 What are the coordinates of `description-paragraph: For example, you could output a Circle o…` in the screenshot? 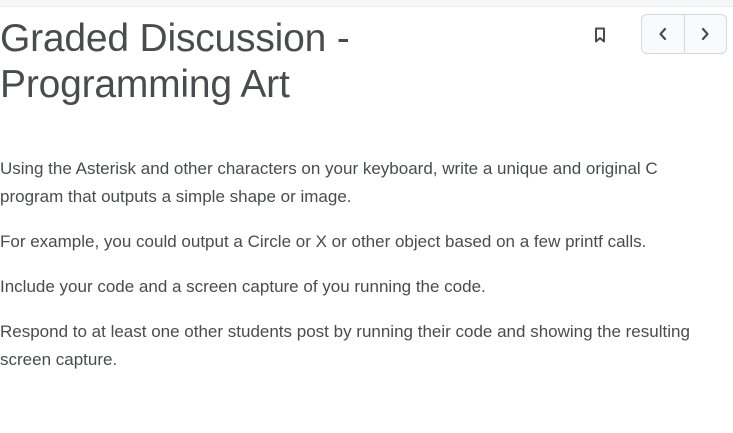 It's located at (323, 241).